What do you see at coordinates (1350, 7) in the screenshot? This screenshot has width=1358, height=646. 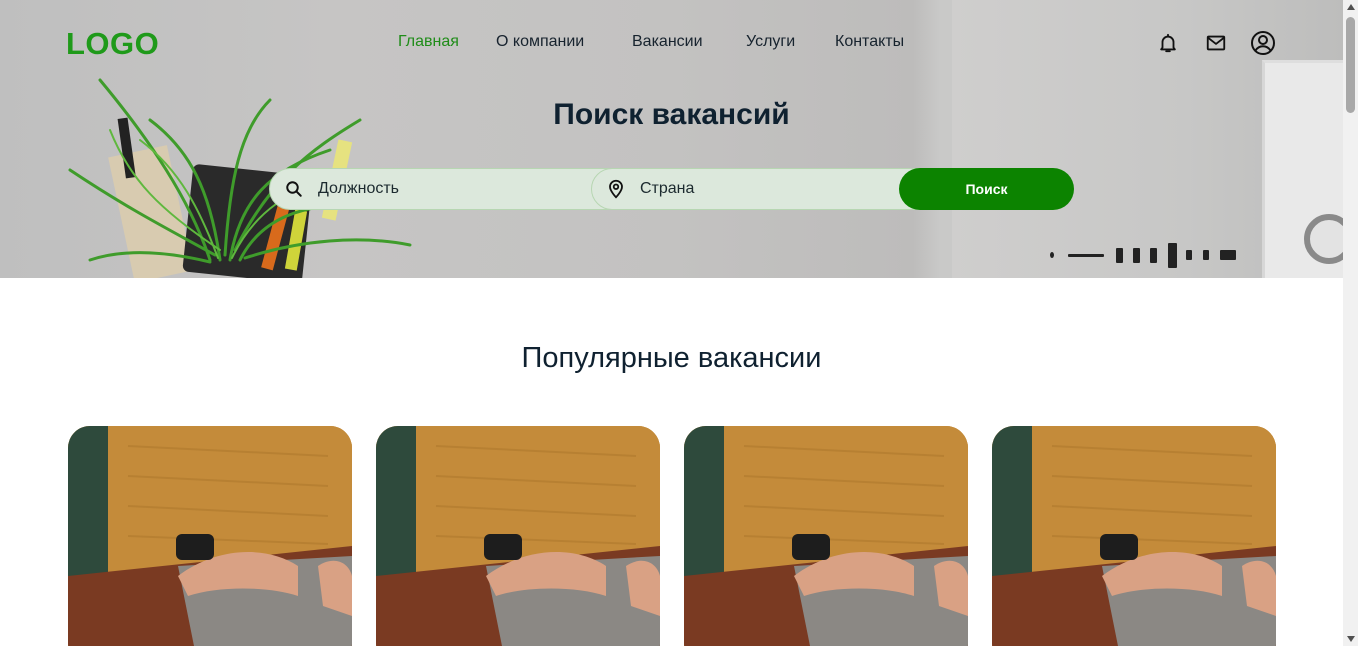 I see `scroll-up-arrow-icon` at bounding box center [1350, 7].